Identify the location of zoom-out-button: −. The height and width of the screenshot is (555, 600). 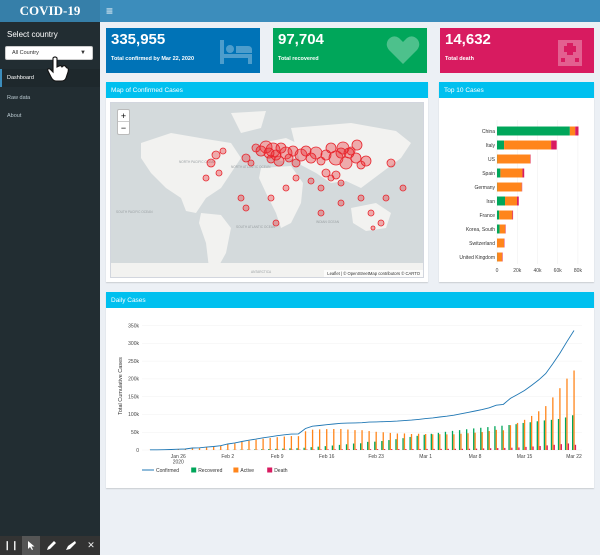
(123, 128).